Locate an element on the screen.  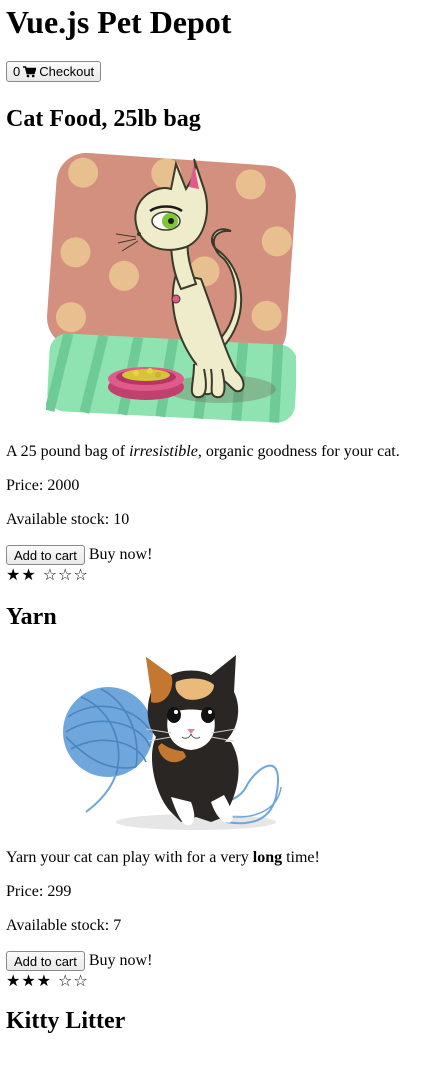
checkout-button: 0 Checkout is located at coordinates (54, 71).